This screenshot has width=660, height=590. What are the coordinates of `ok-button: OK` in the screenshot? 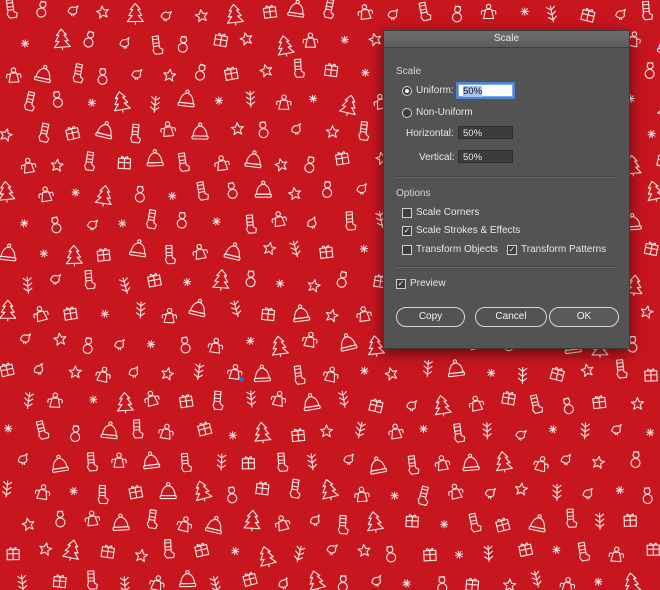 It's located at (584, 317).